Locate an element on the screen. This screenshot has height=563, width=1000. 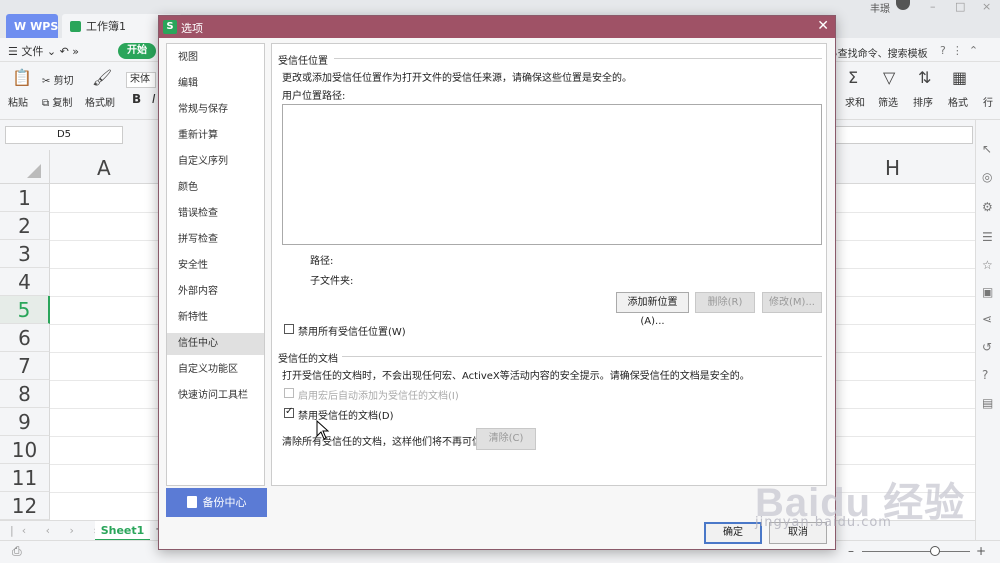
menu-start: 开始 is located at coordinates (137, 51).